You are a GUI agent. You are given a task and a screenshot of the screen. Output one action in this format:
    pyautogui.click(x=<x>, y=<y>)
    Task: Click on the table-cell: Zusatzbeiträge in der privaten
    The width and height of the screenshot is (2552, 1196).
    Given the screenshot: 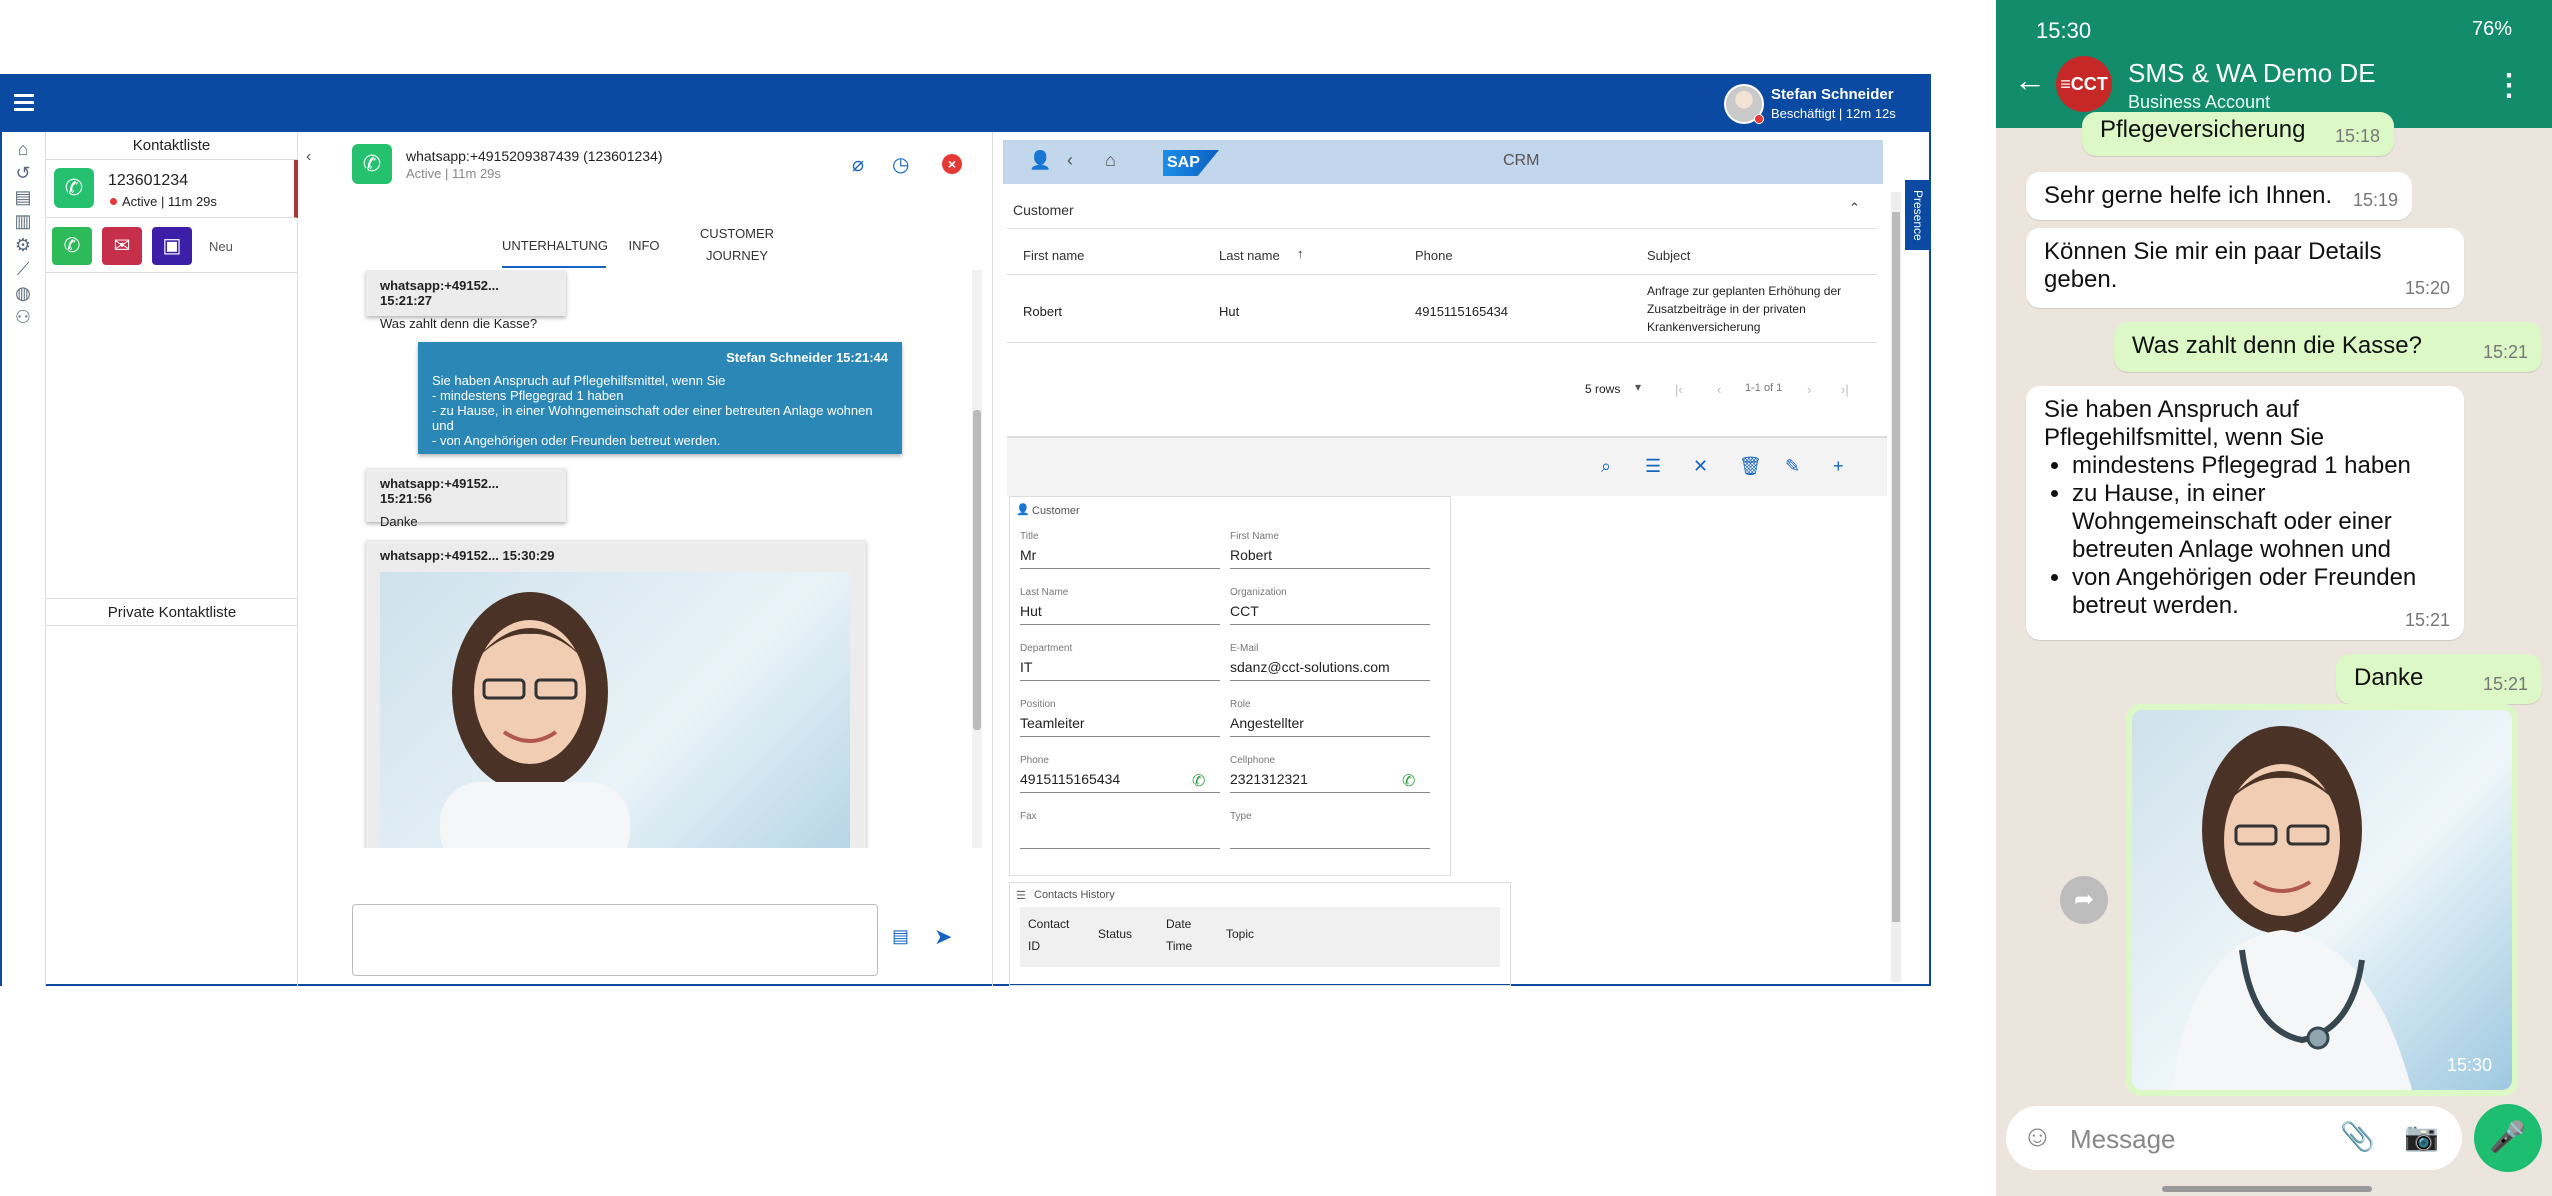 What is the action you would take?
    pyautogui.click(x=1726, y=309)
    